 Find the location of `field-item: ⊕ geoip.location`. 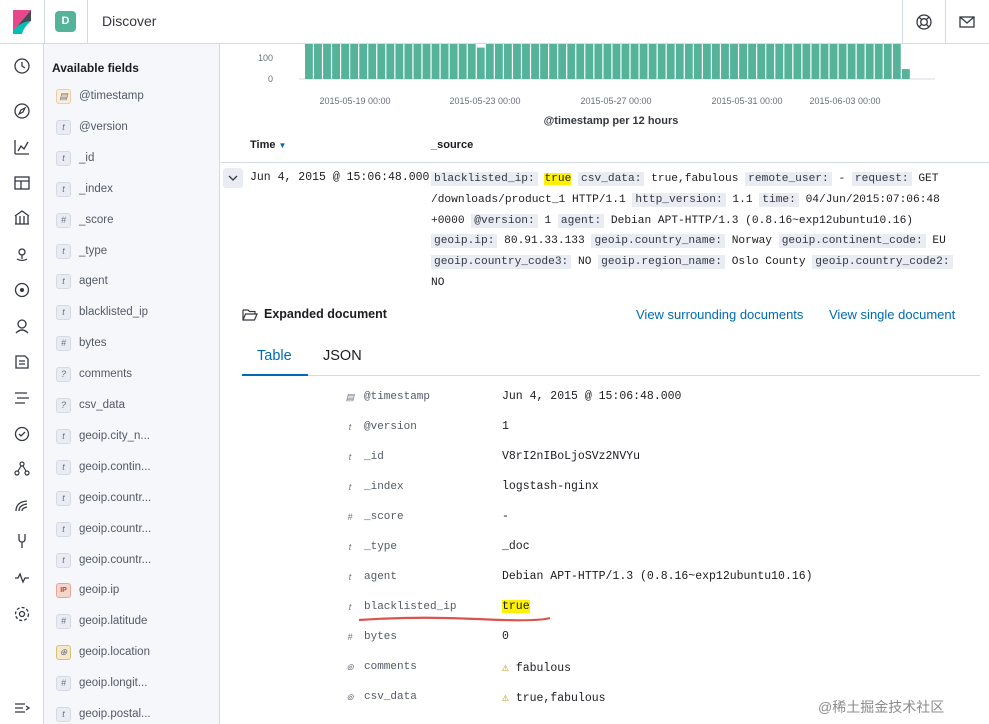

field-item: ⊕ geoip.location is located at coordinates (136, 652).